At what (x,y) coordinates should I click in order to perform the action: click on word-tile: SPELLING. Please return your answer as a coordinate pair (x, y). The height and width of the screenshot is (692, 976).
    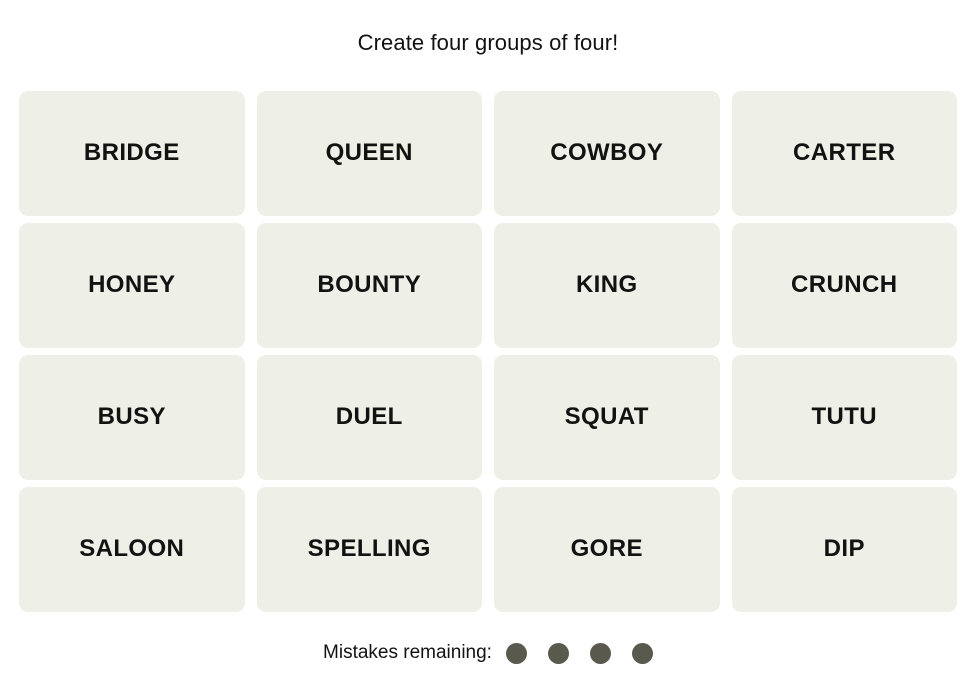
    Looking at the image, I should click on (369, 549).